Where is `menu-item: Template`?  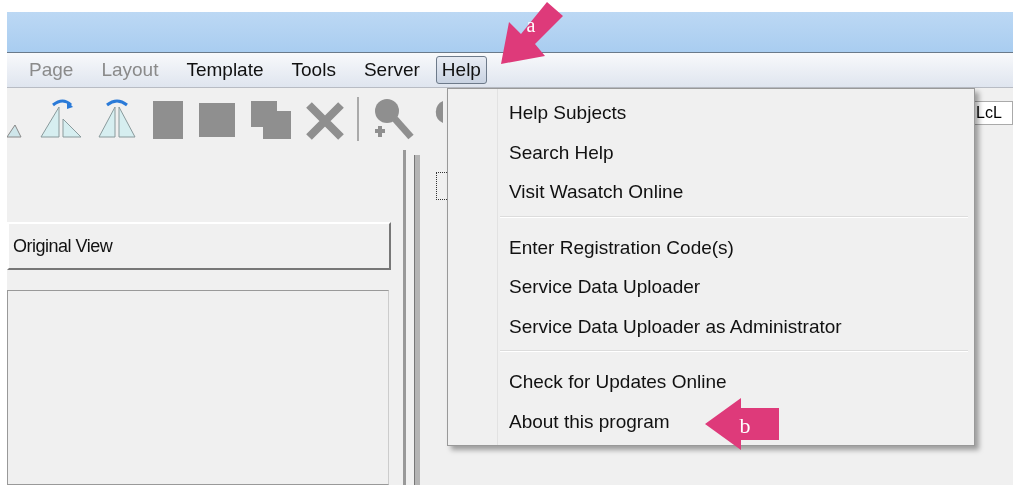
menu-item: Template is located at coordinates (225, 70).